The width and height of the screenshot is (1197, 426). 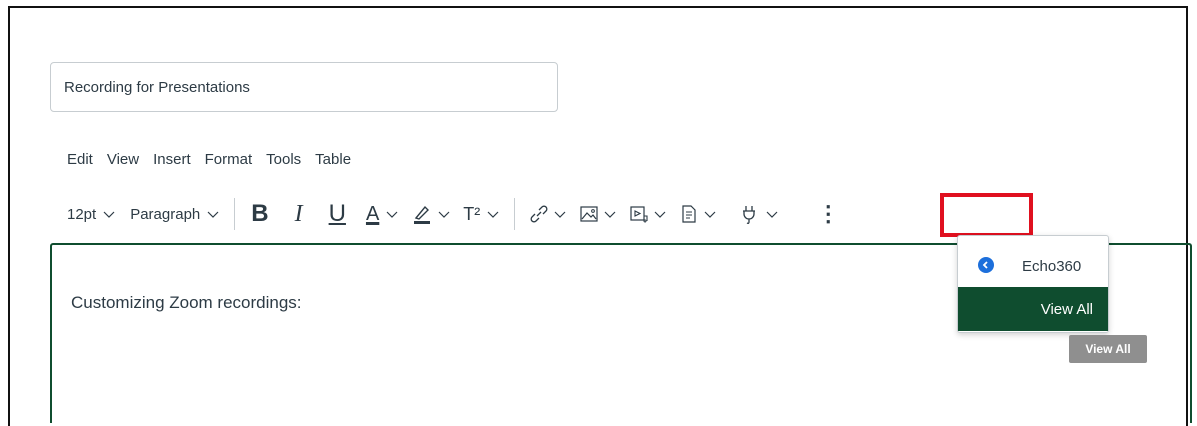 I want to click on echo360-icon, so click(x=986, y=265).